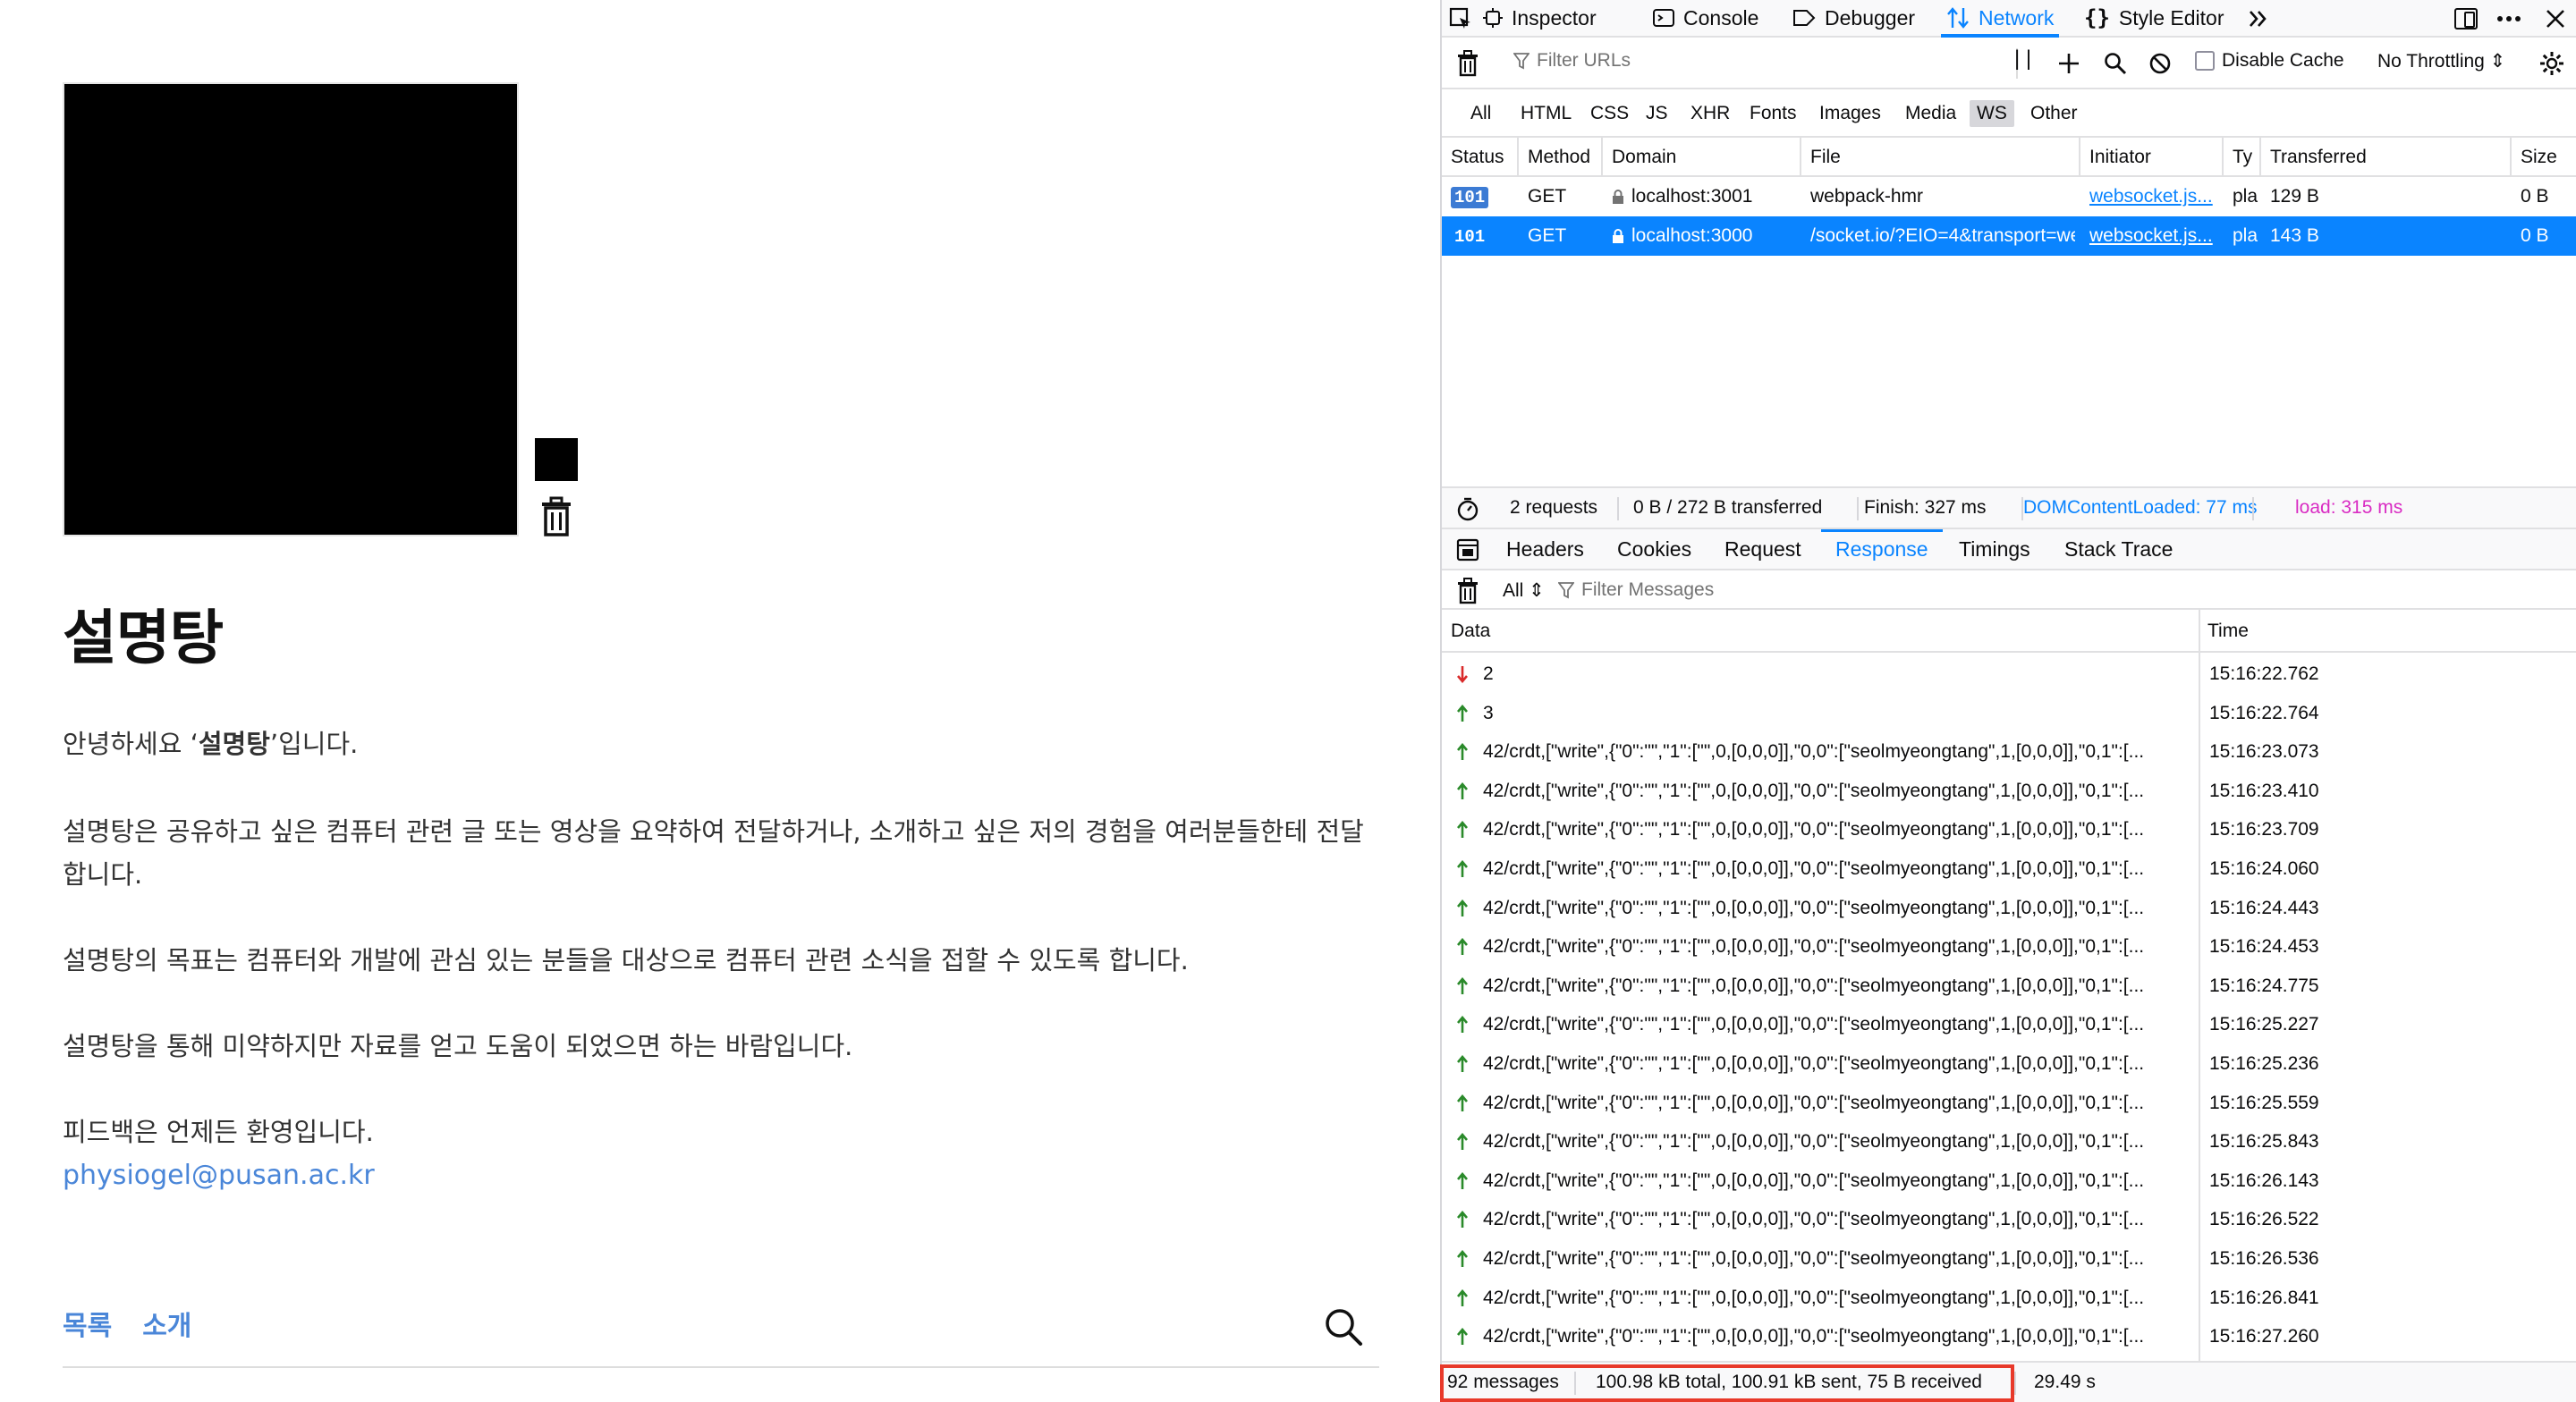 This screenshot has width=2576, height=1402. I want to click on tab-console: Console, so click(1705, 18).